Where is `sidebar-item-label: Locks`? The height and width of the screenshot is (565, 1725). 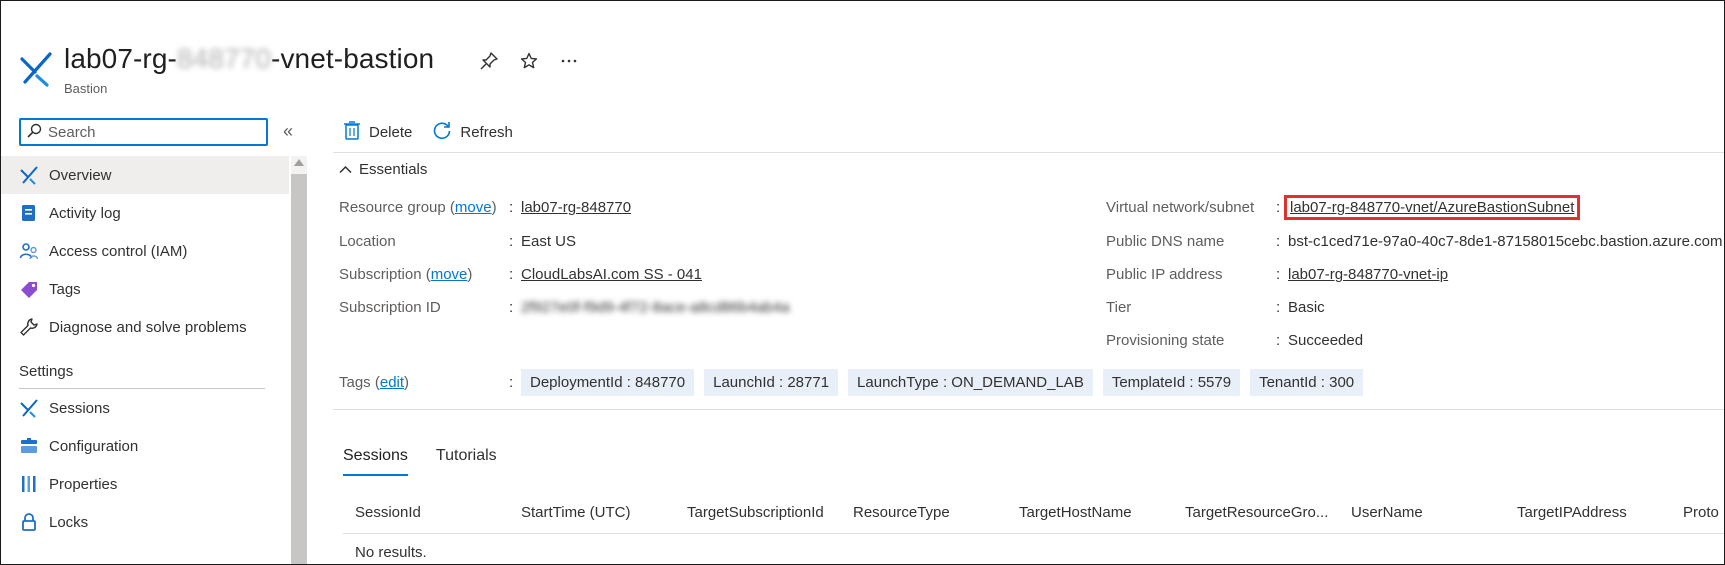
sidebar-item-label: Locks is located at coordinates (69, 522).